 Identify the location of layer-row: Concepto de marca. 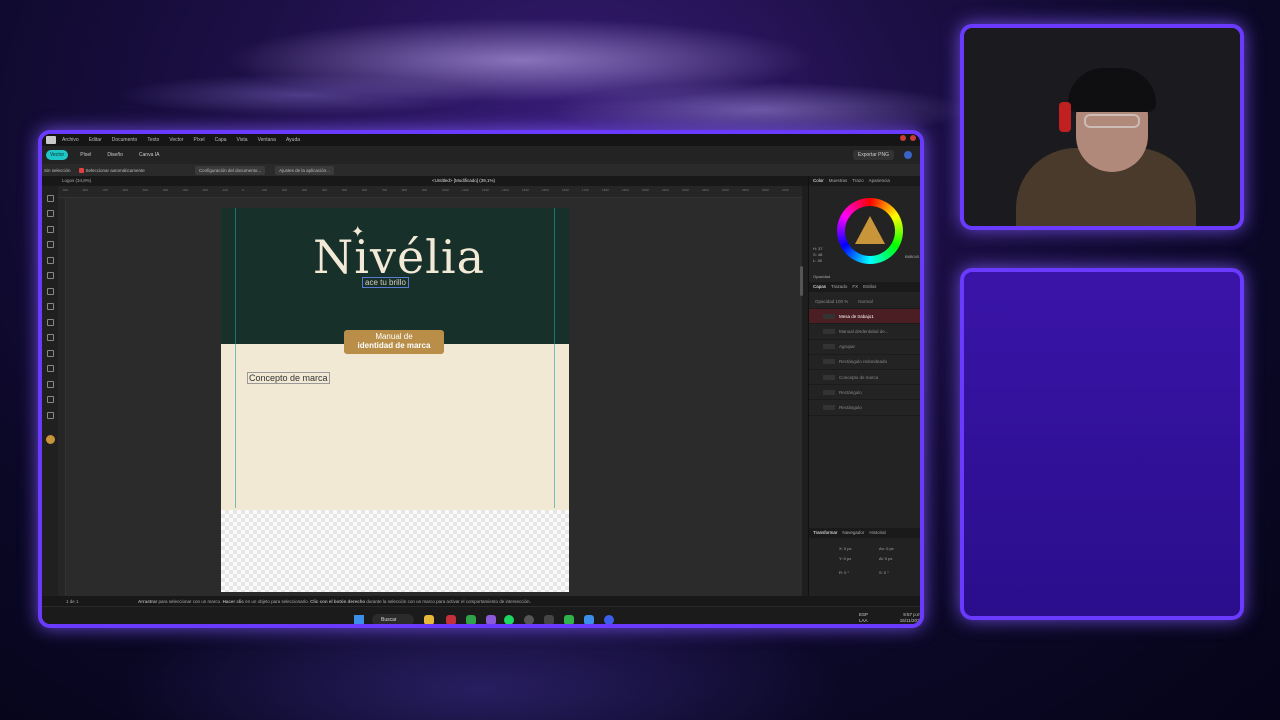
(866, 378).